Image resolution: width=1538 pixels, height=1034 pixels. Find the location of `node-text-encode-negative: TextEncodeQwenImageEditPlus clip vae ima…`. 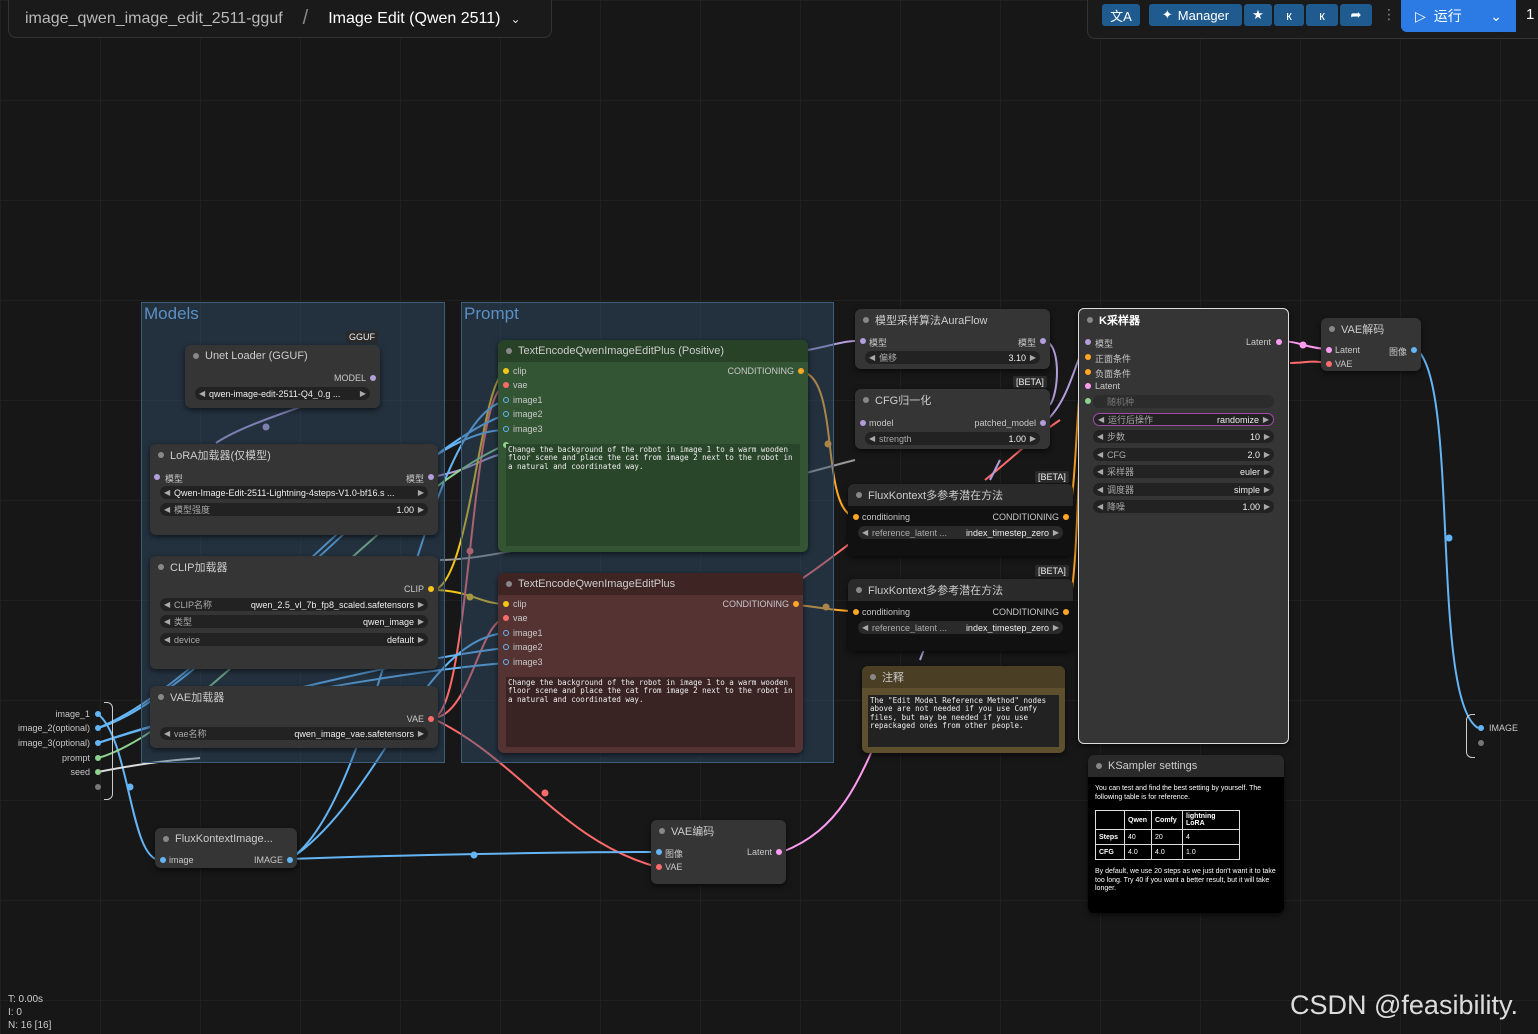

node-text-encode-negative: TextEncodeQwenImageEditPlus clip vae ima… is located at coordinates (650, 663).